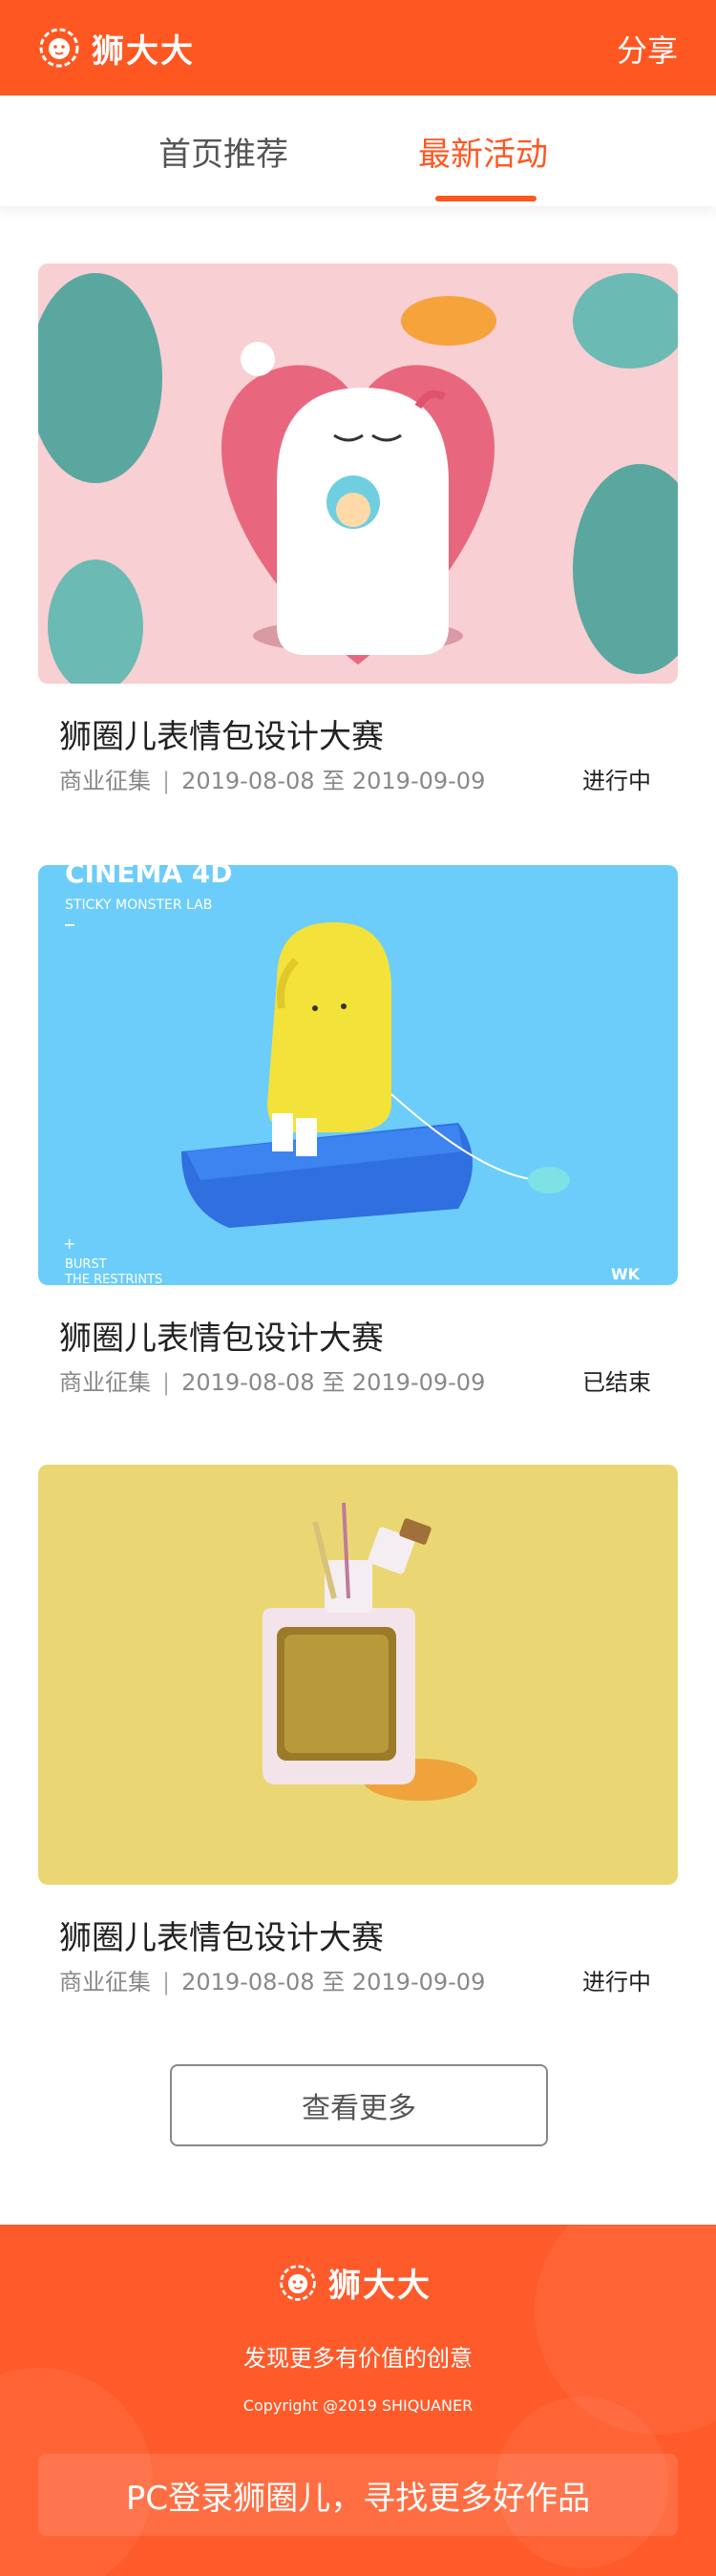 This screenshot has width=716, height=2576. I want to click on monster-heart-illustration, so click(358, 474).